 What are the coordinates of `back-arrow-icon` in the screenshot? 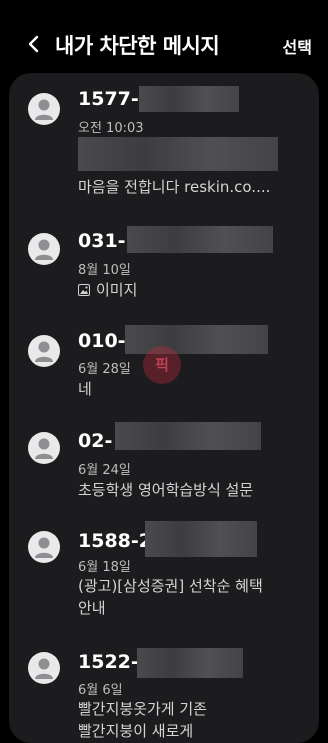 It's located at (33, 44).